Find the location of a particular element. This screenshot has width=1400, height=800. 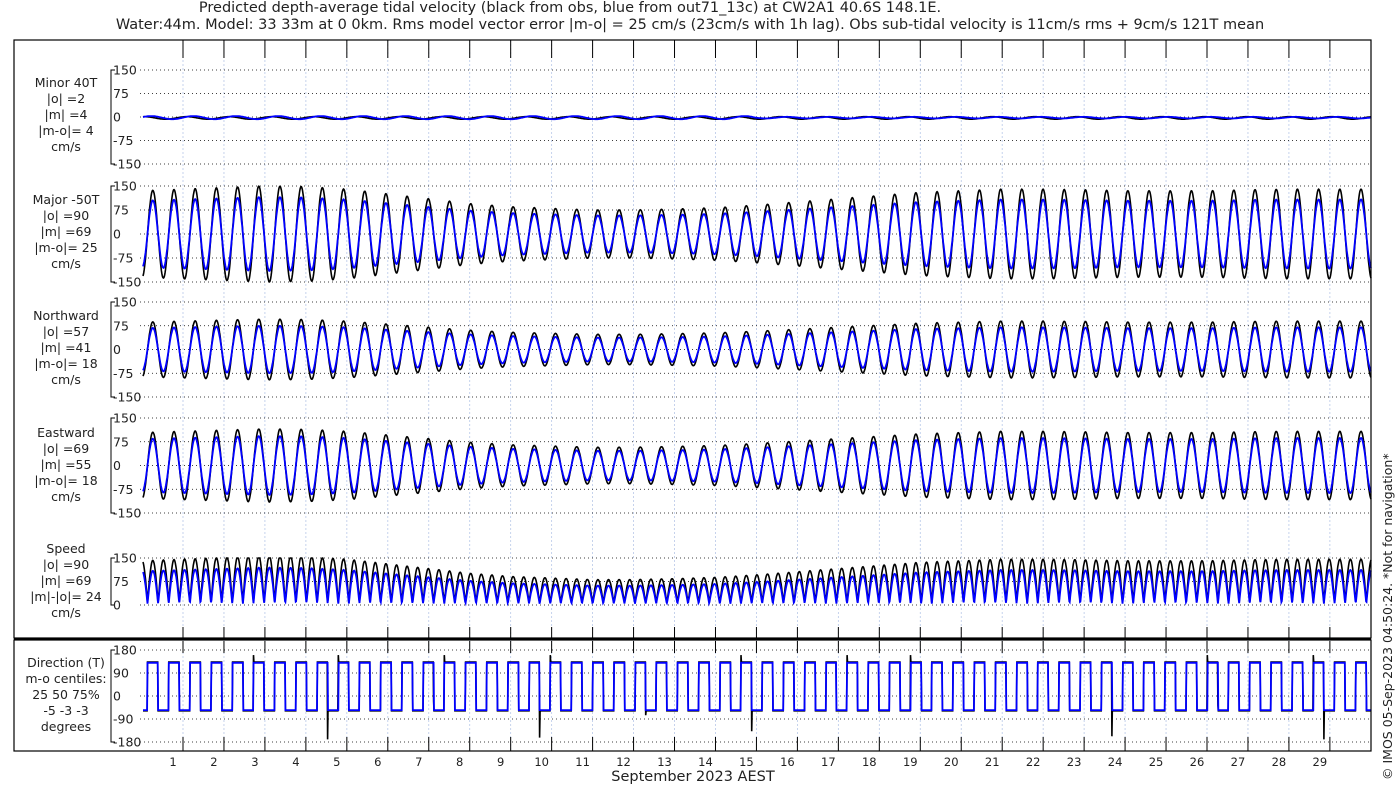

lower-frame is located at coordinates (692, 695).